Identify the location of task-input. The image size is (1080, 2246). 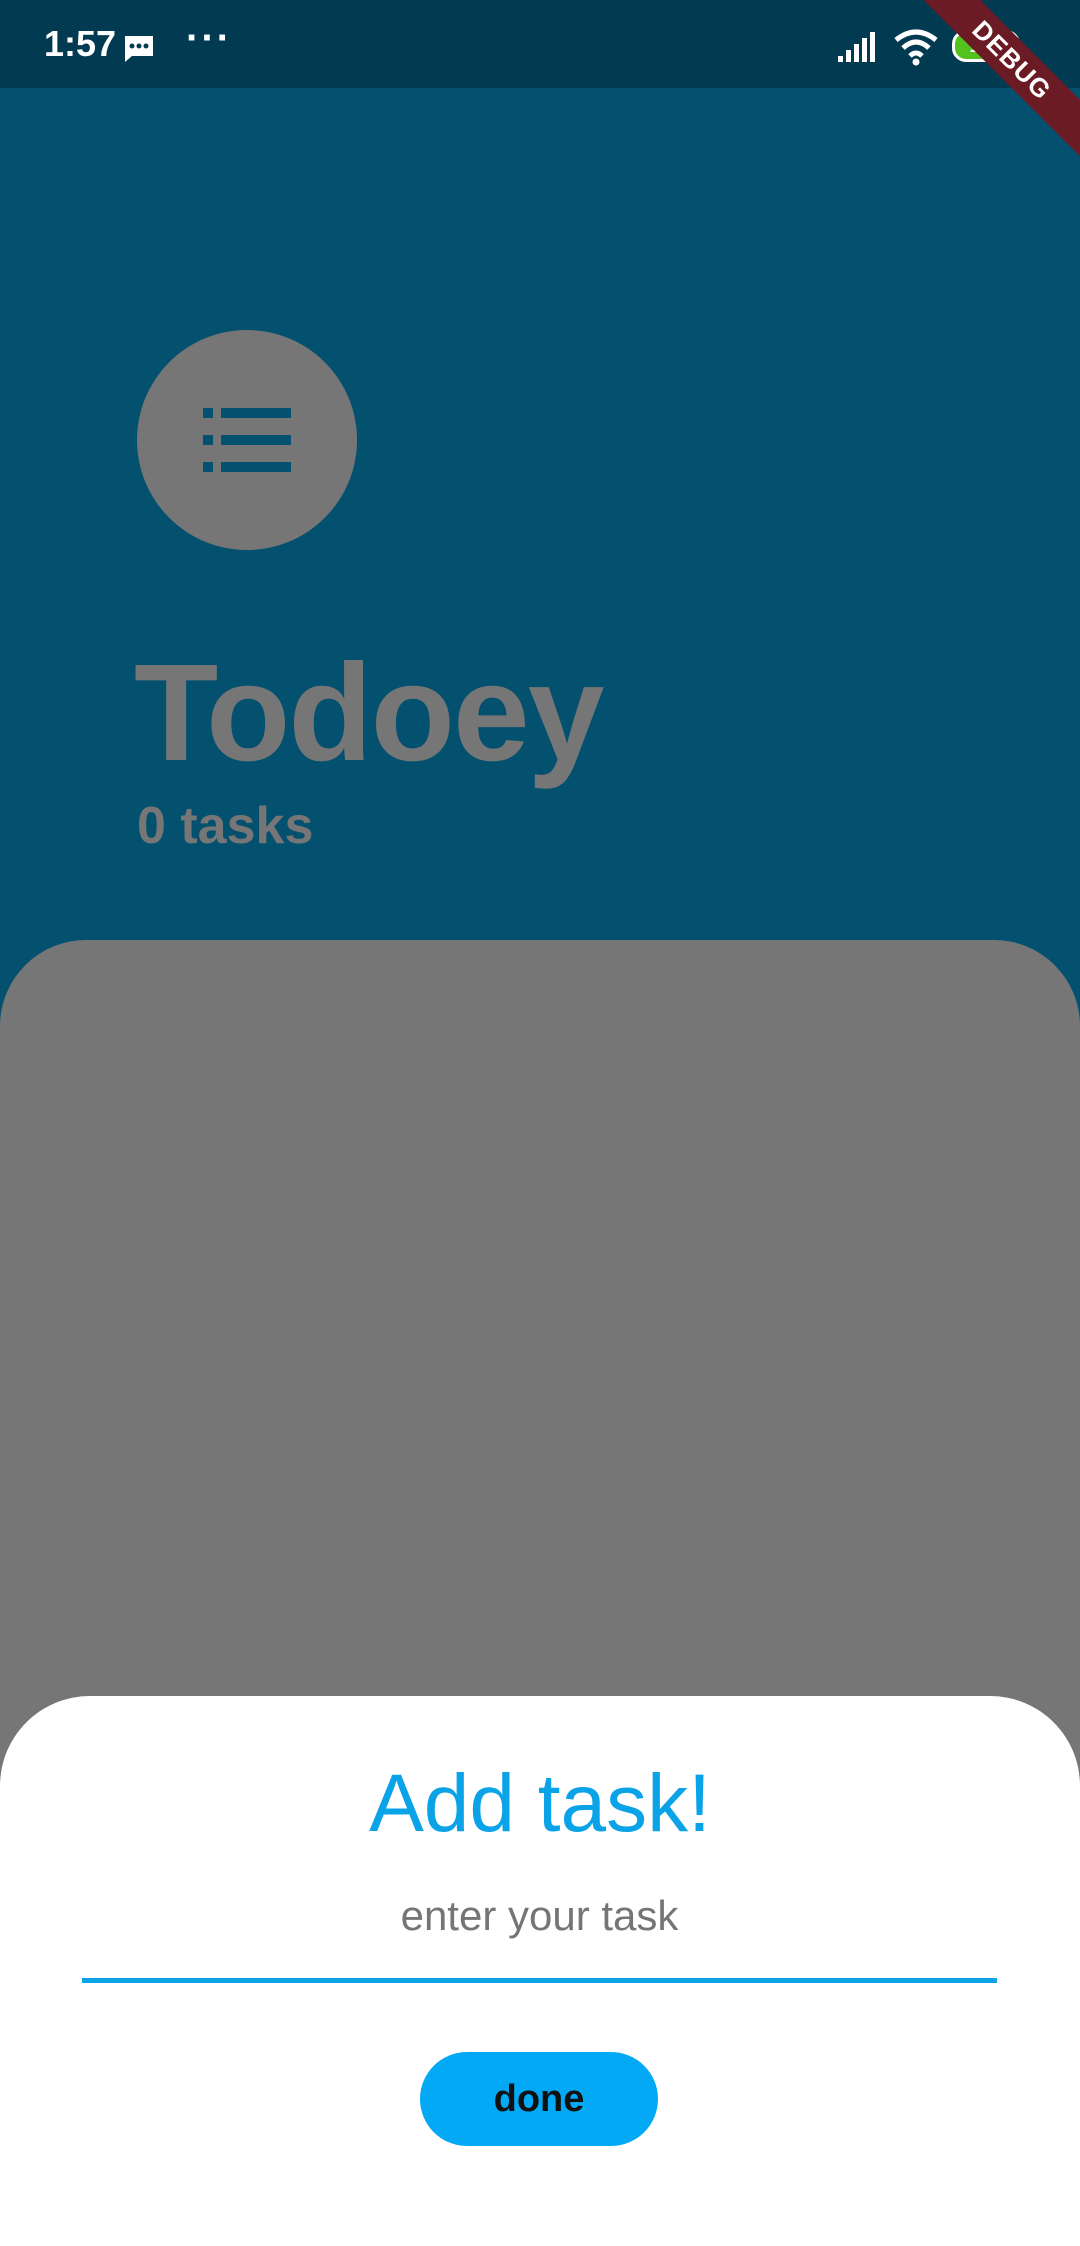
(539, 1929).